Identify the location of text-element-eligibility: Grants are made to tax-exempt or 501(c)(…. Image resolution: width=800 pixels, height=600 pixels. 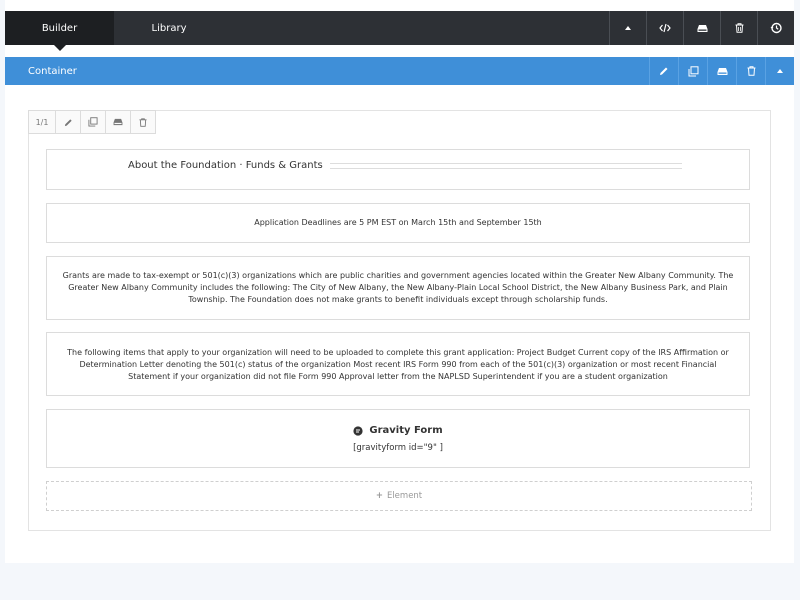
(398, 288).